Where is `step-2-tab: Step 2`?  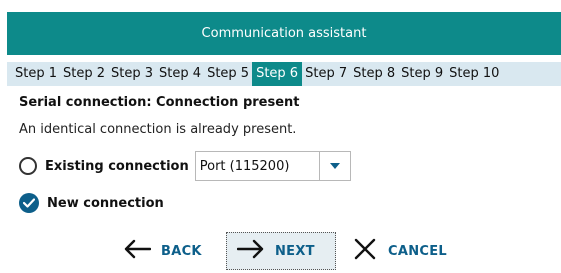
step-2-tab: Step 2 is located at coordinates (84, 74).